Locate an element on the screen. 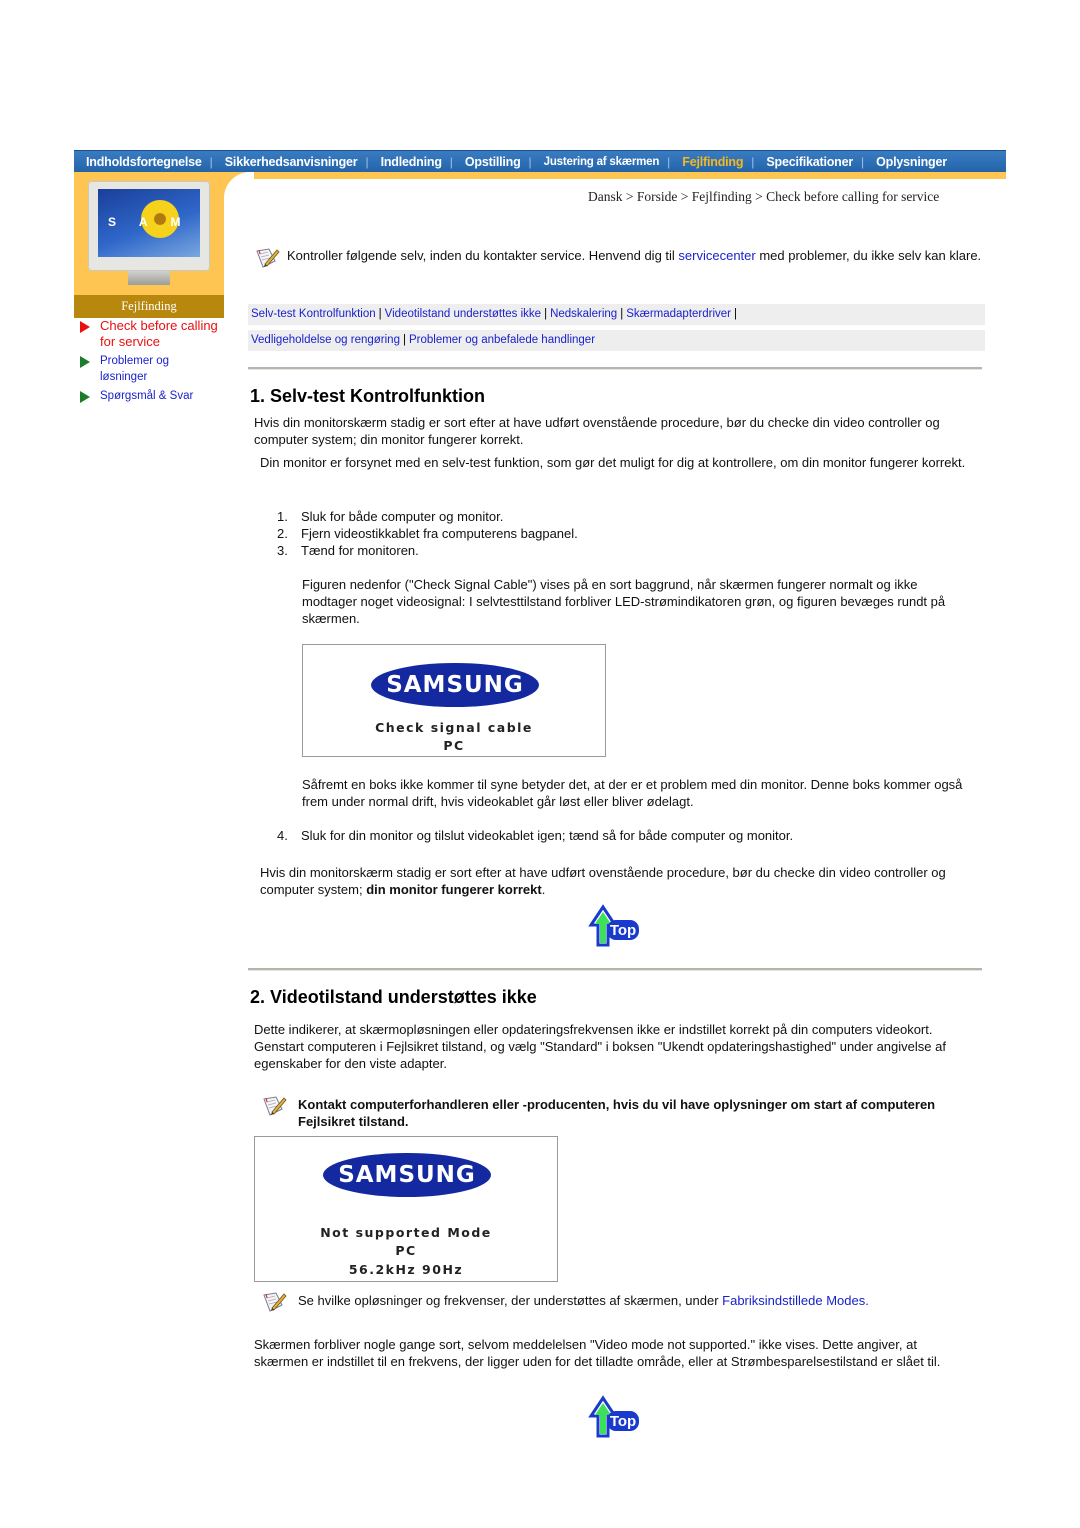 Image resolution: width=1080 pixels, height=1528 pixels. closing-text: . is located at coordinates (543, 889).